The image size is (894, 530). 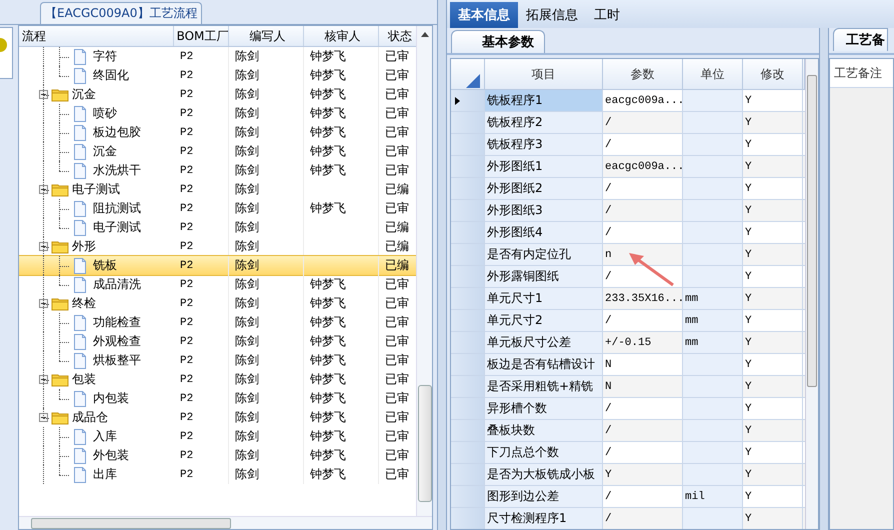 I want to click on section-tab: 工艺备, so click(x=860, y=39).